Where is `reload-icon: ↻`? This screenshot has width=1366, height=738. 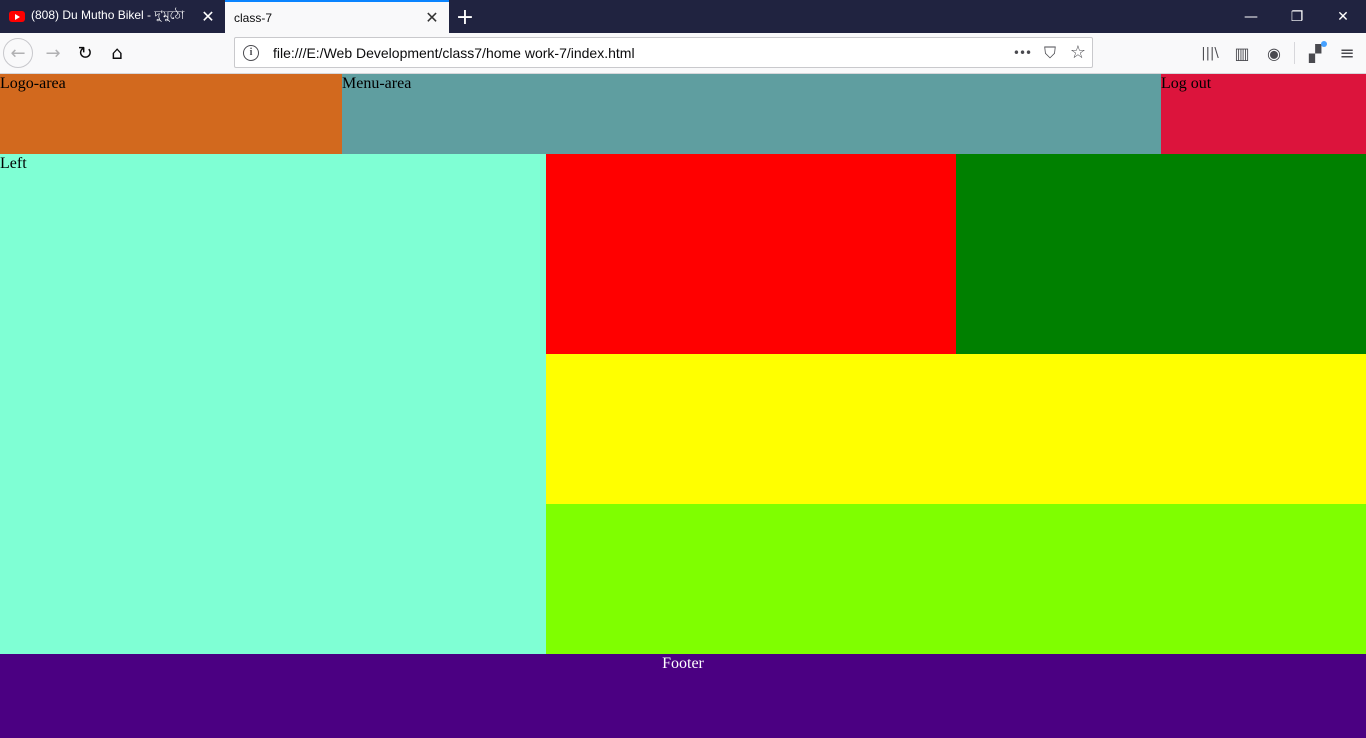 reload-icon: ↻ is located at coordinates (85, 53).